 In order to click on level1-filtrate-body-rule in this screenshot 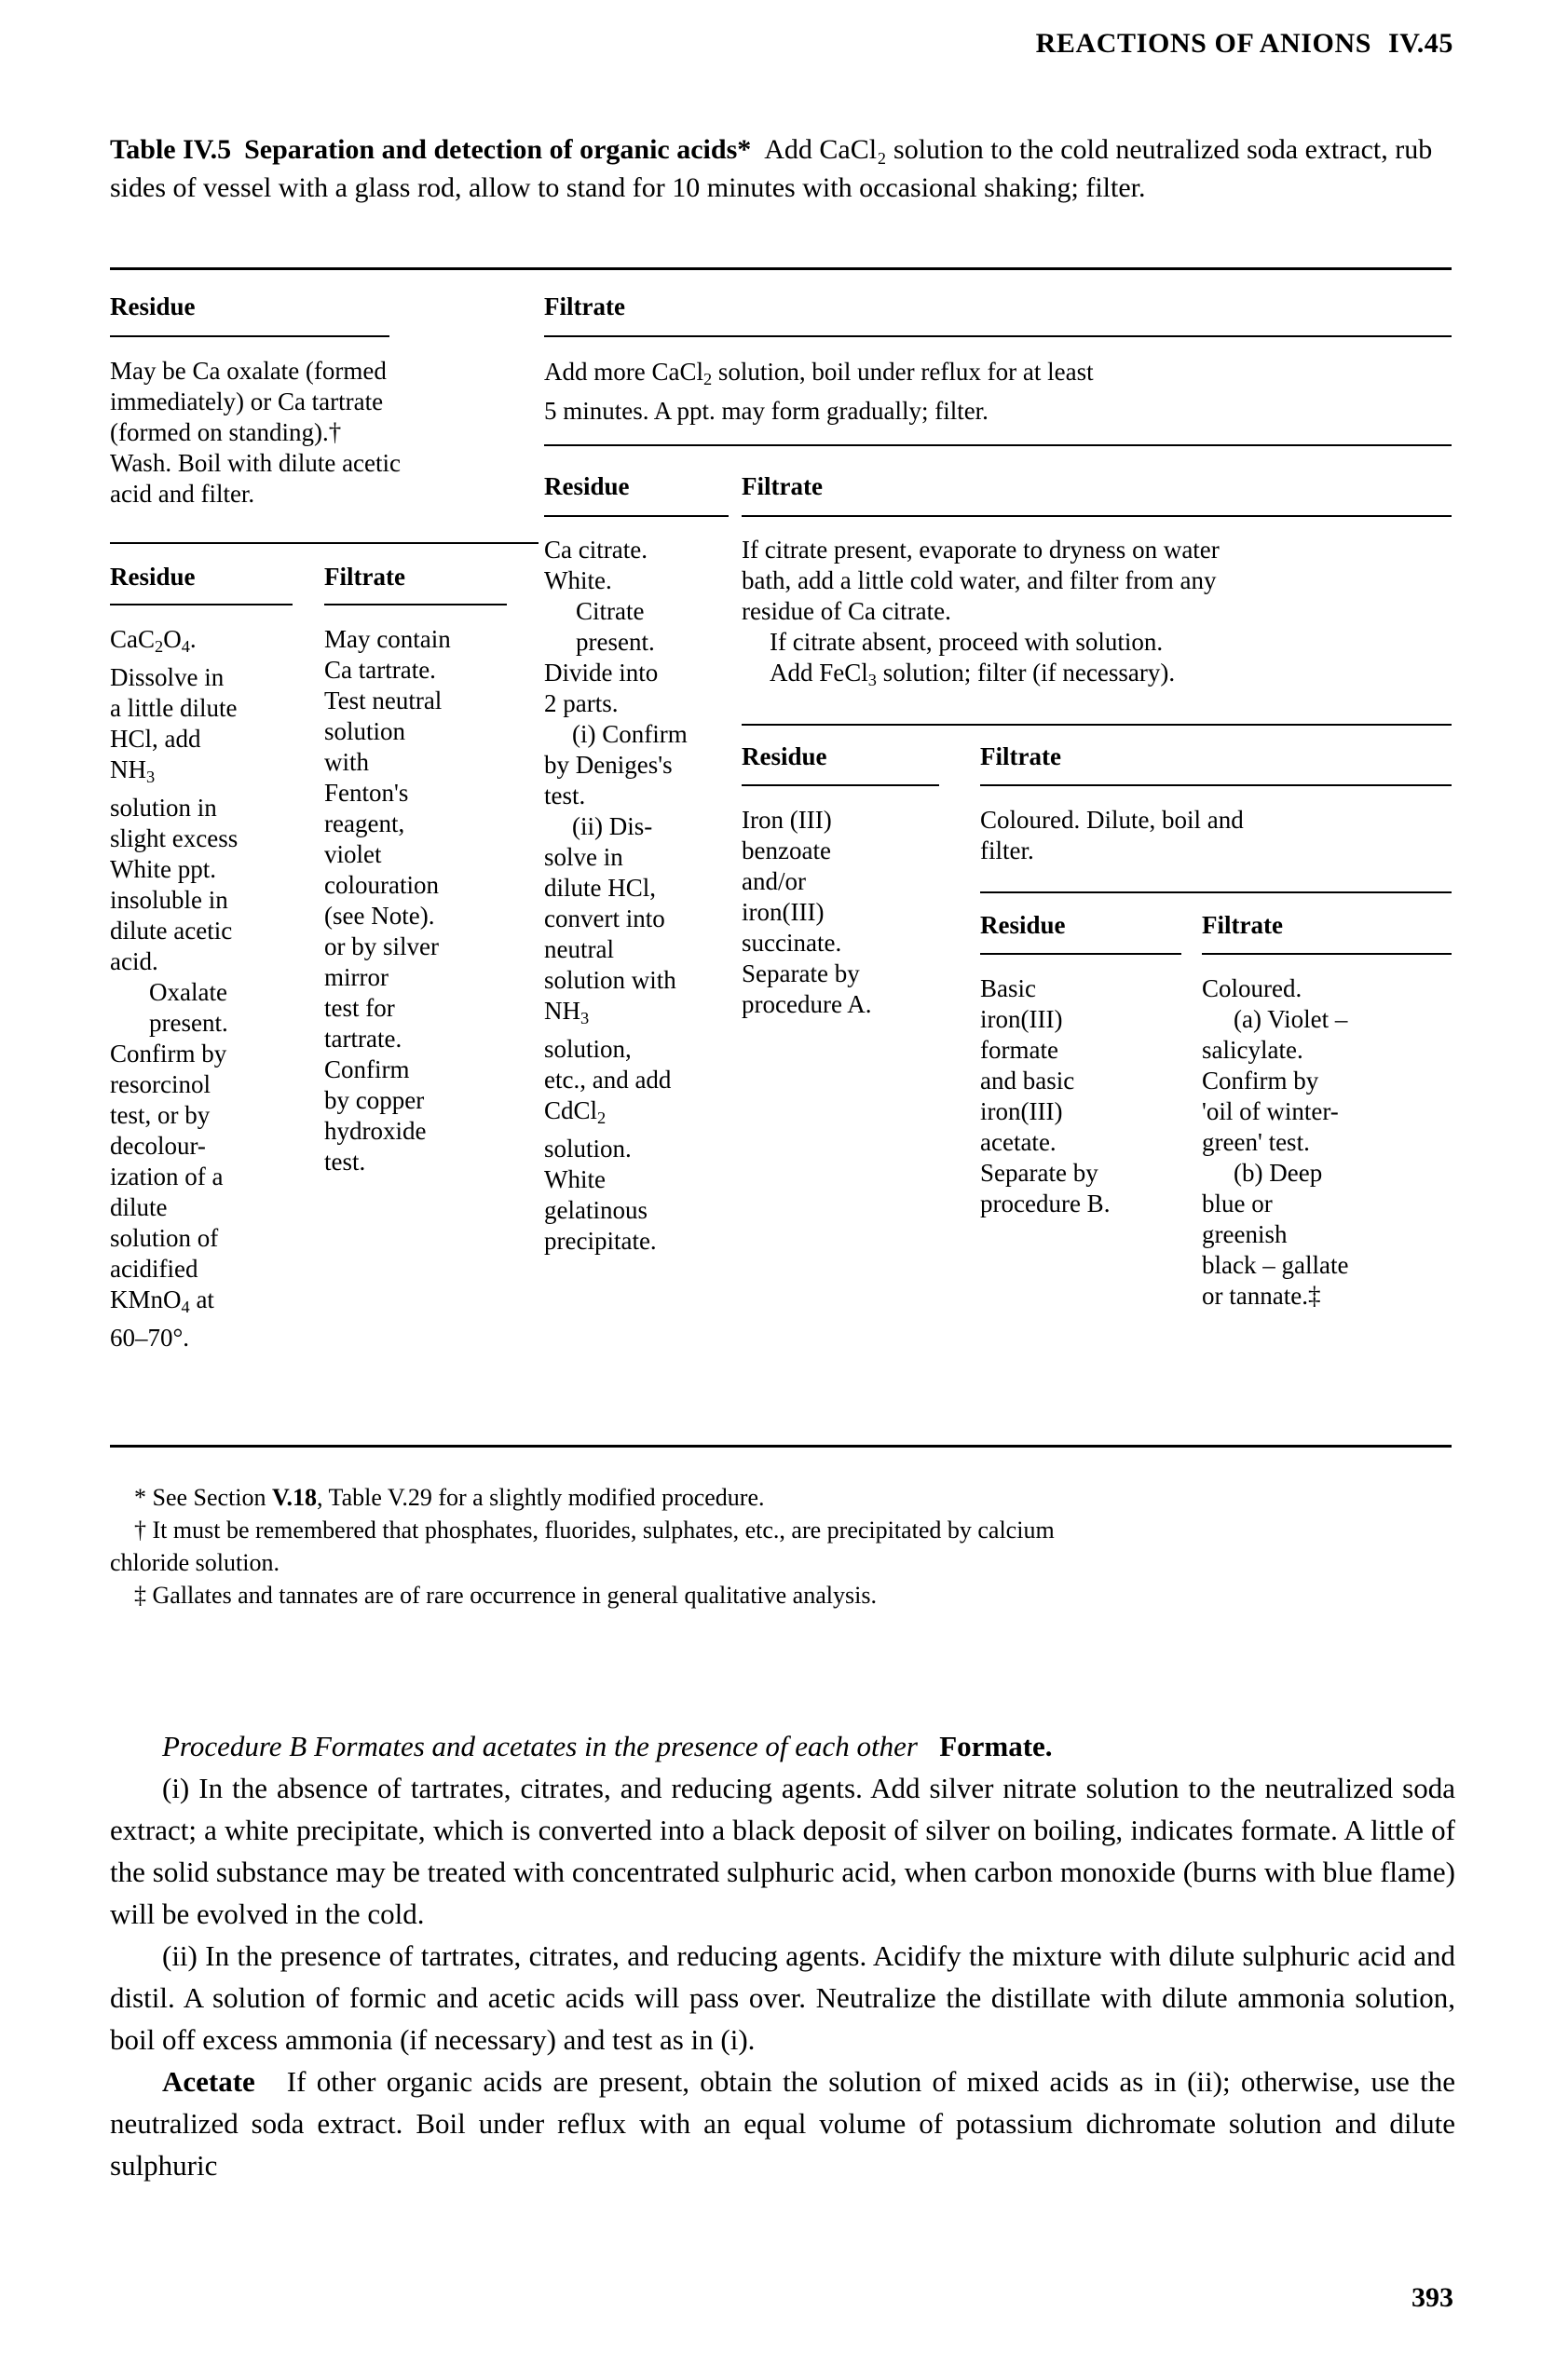, I will do `click(998, 445)`.